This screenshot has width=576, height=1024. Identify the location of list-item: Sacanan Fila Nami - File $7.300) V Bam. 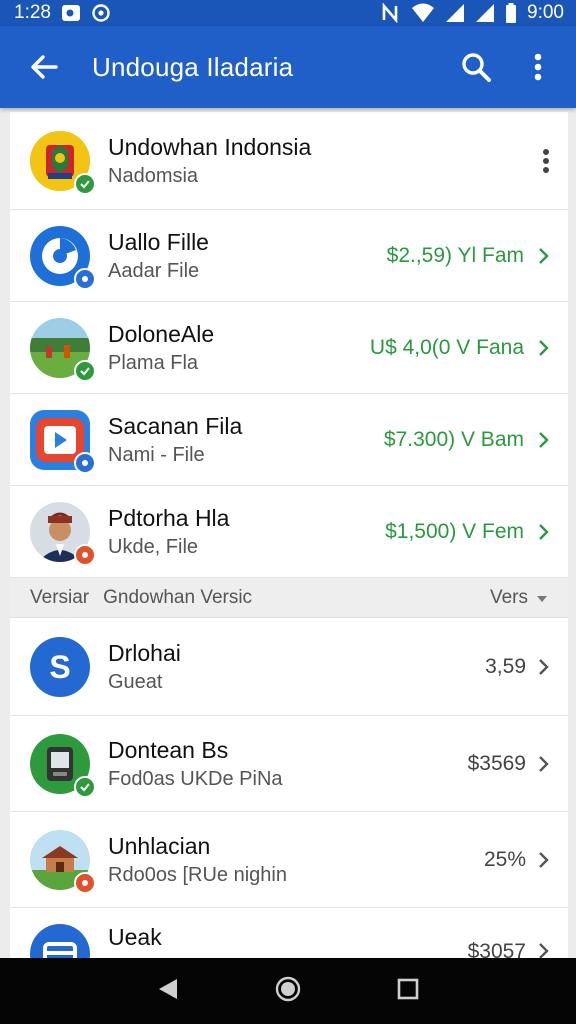
(289, 440).